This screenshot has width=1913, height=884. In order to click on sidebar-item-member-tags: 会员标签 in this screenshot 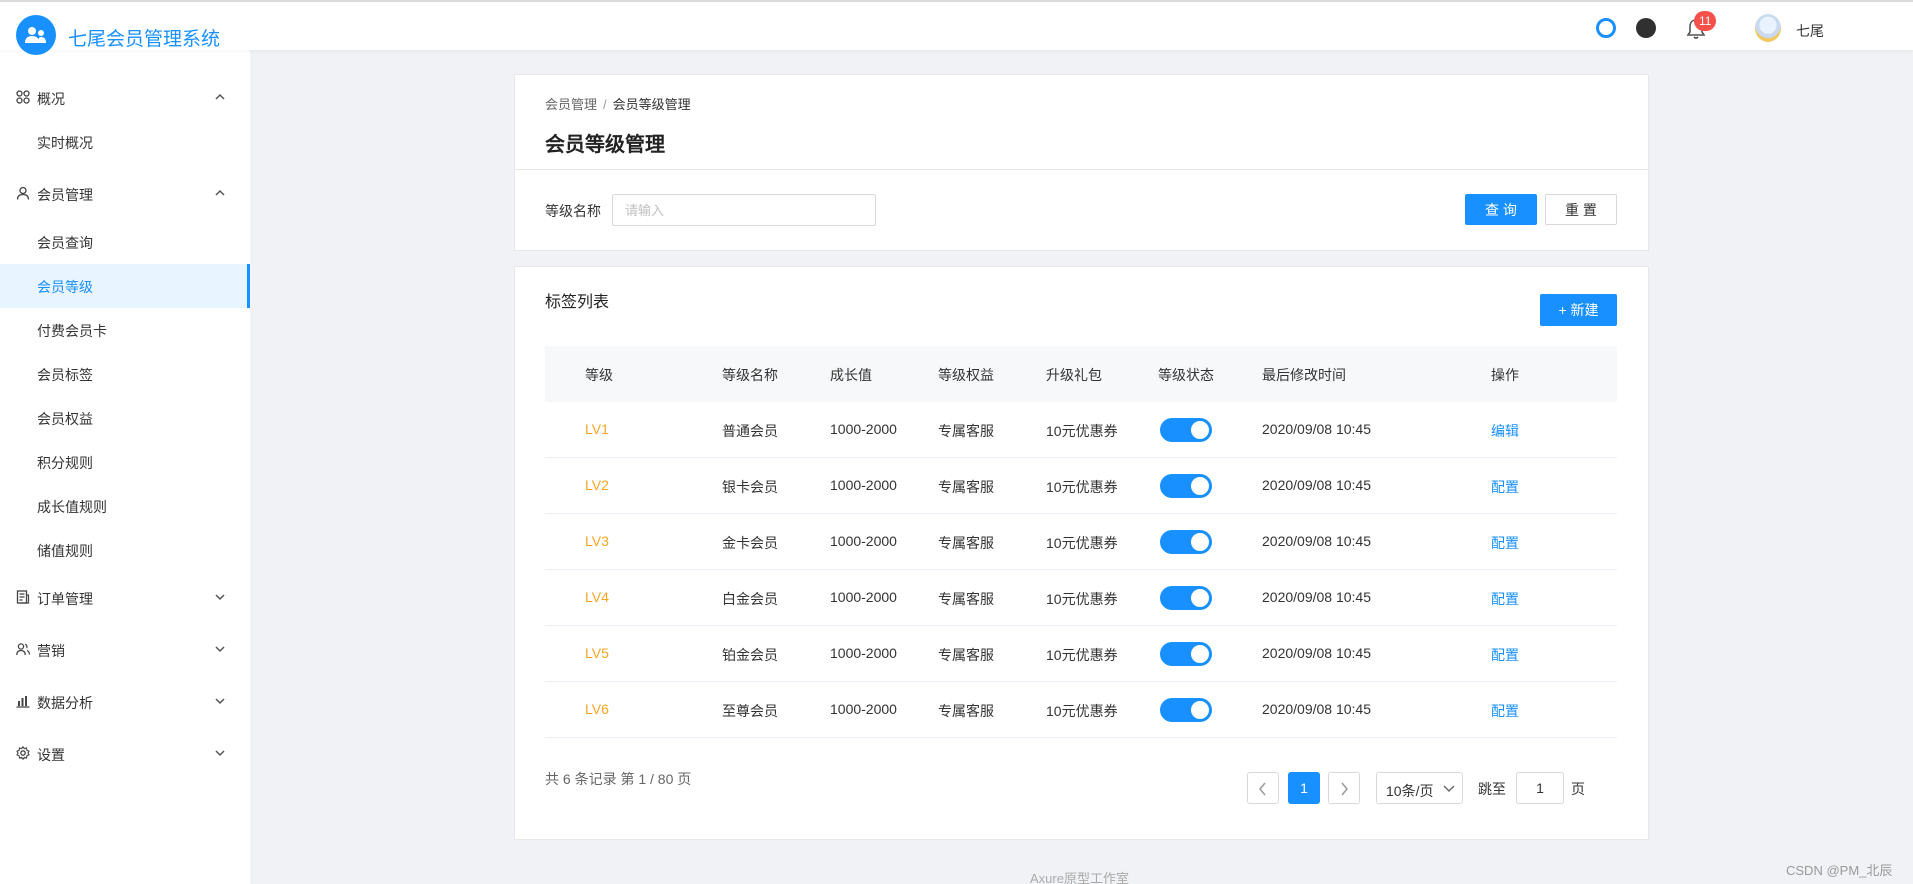, I will do `click(125, 374)`.